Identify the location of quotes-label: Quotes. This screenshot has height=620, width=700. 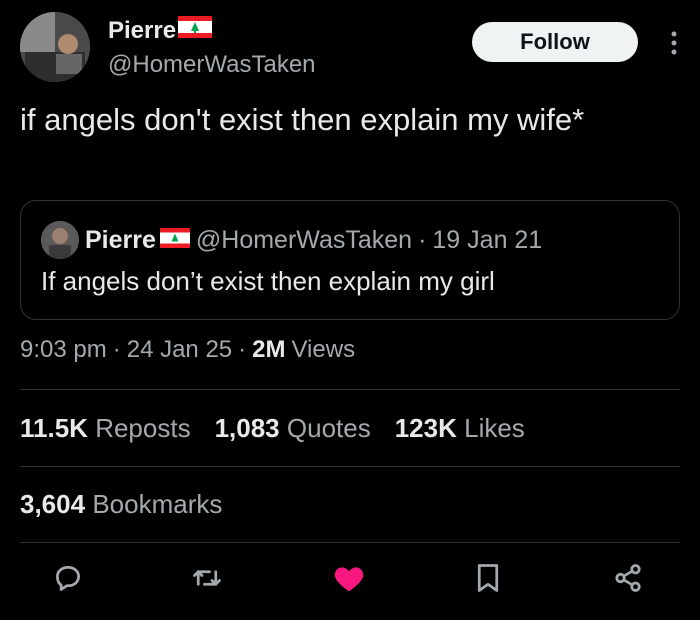
(328, 428).